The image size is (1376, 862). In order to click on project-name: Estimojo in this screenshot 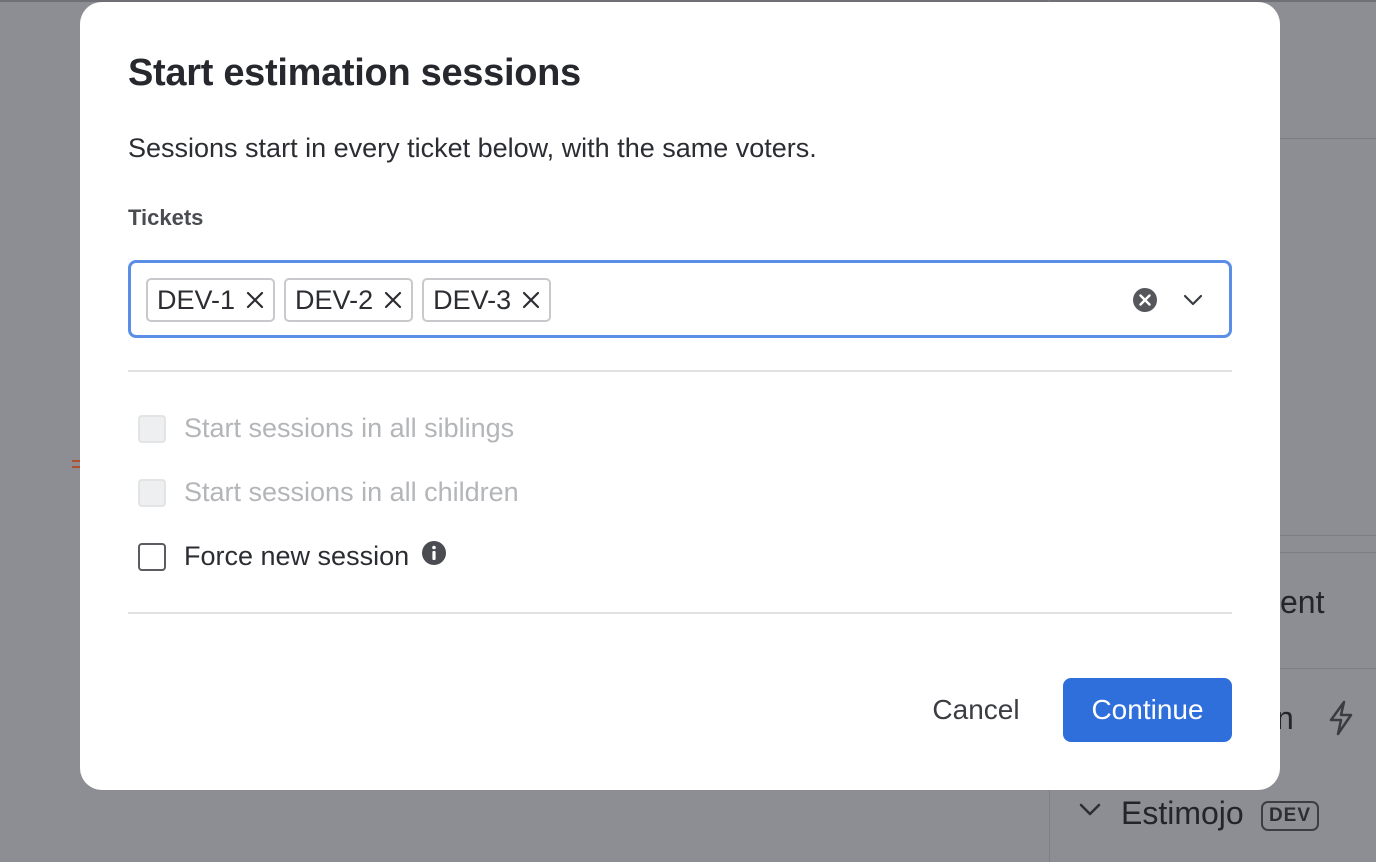, I will do `click(1182, 813)`.